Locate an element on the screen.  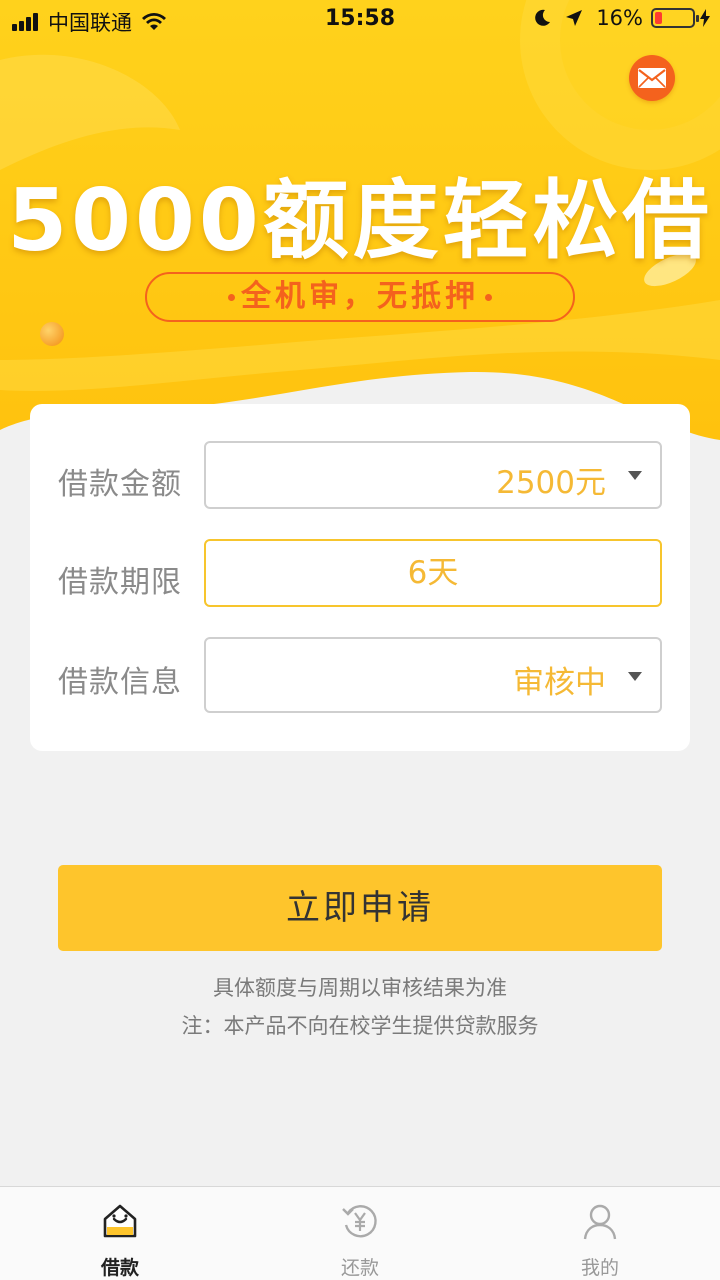
home-smile-icon is located at coordinates (120, 1221).